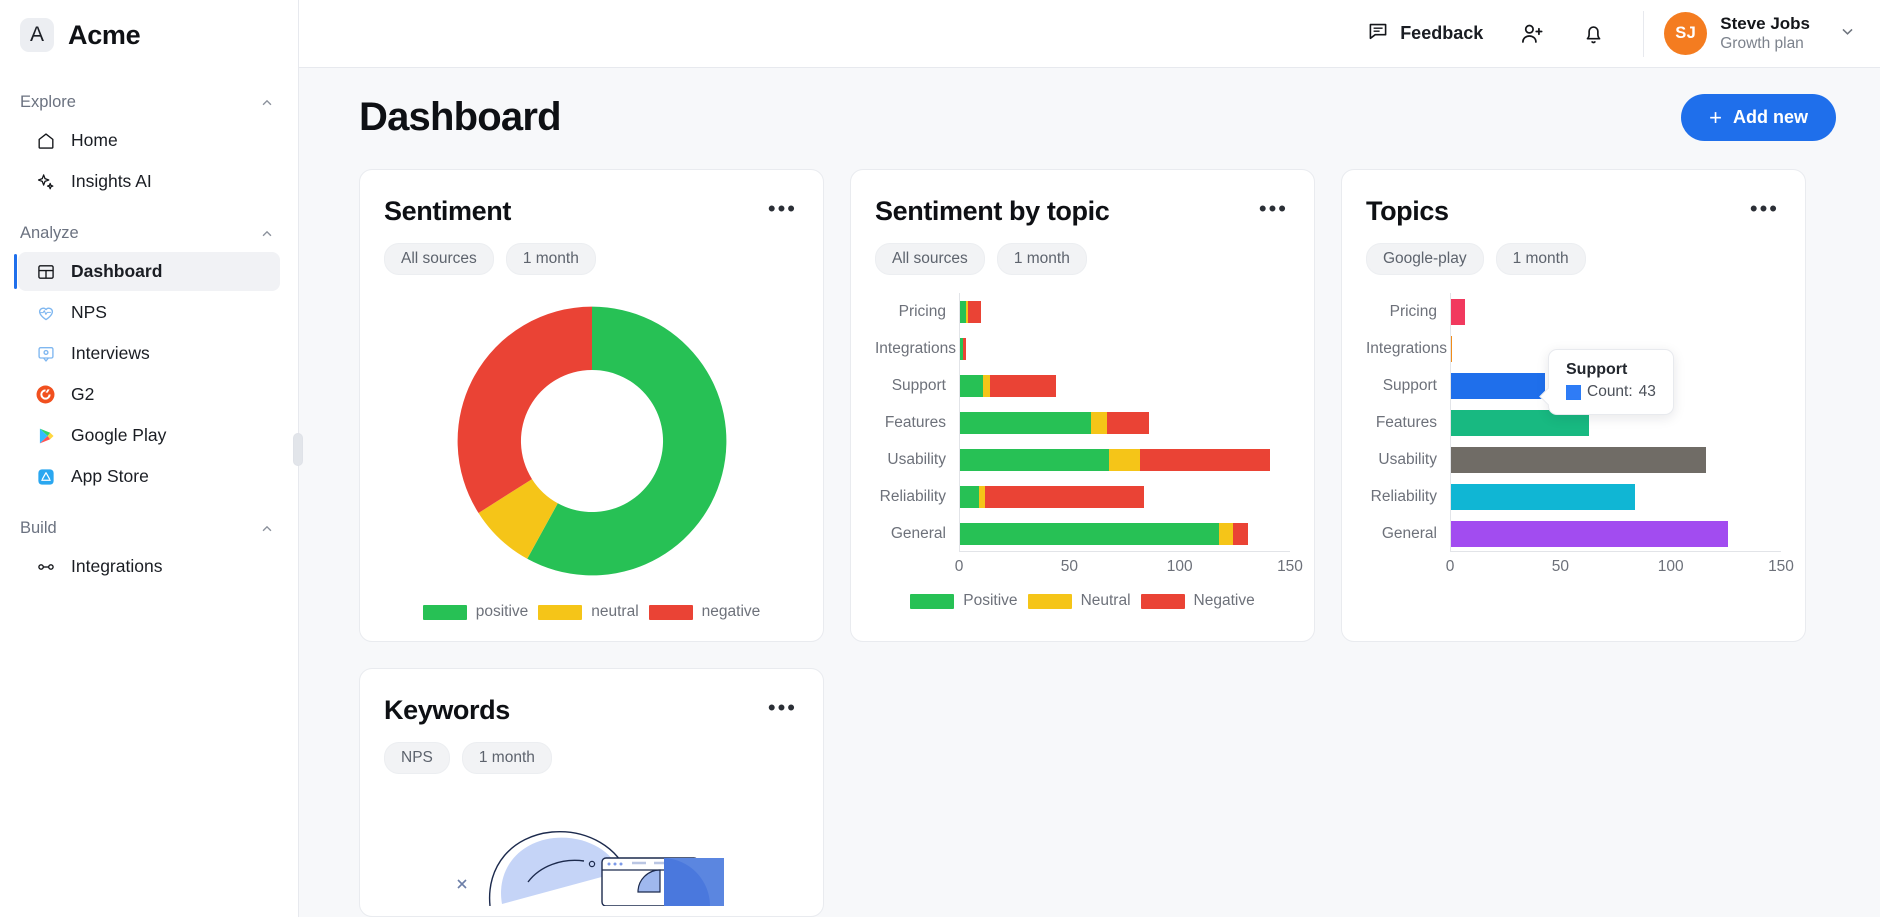 The width and height of the screenshot is (1880, 917). What do you see at coordinates (267, 103) in the screenshot?
I see `chevron-up-icon` at bounding box center [267, 103].